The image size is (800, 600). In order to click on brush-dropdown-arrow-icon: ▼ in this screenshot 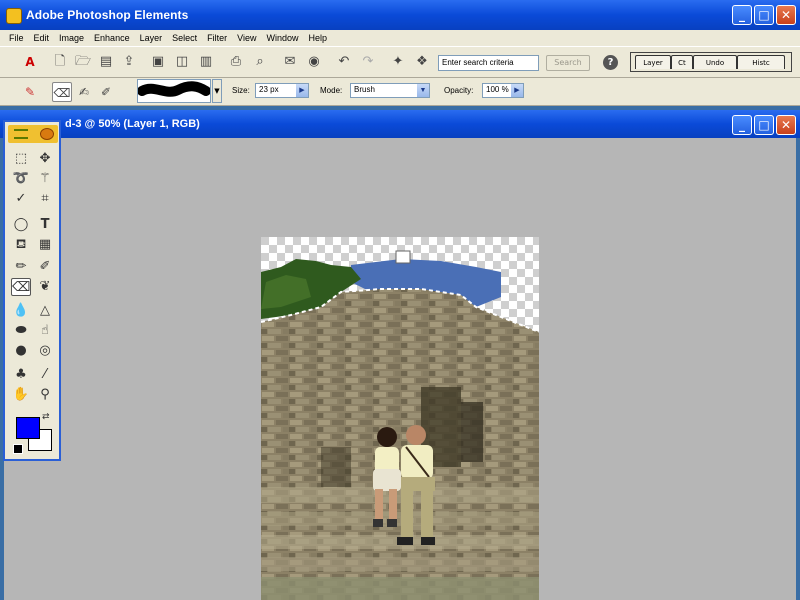, I will do `click(217, 91)`.